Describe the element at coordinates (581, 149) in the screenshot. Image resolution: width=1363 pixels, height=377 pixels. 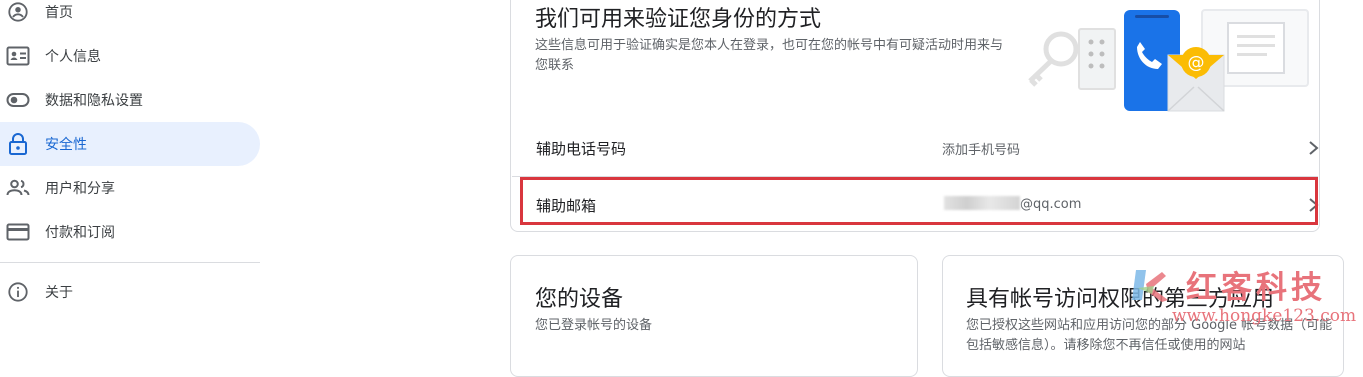
I see `recovery-phone-label: 辅助电话号码` at that location.